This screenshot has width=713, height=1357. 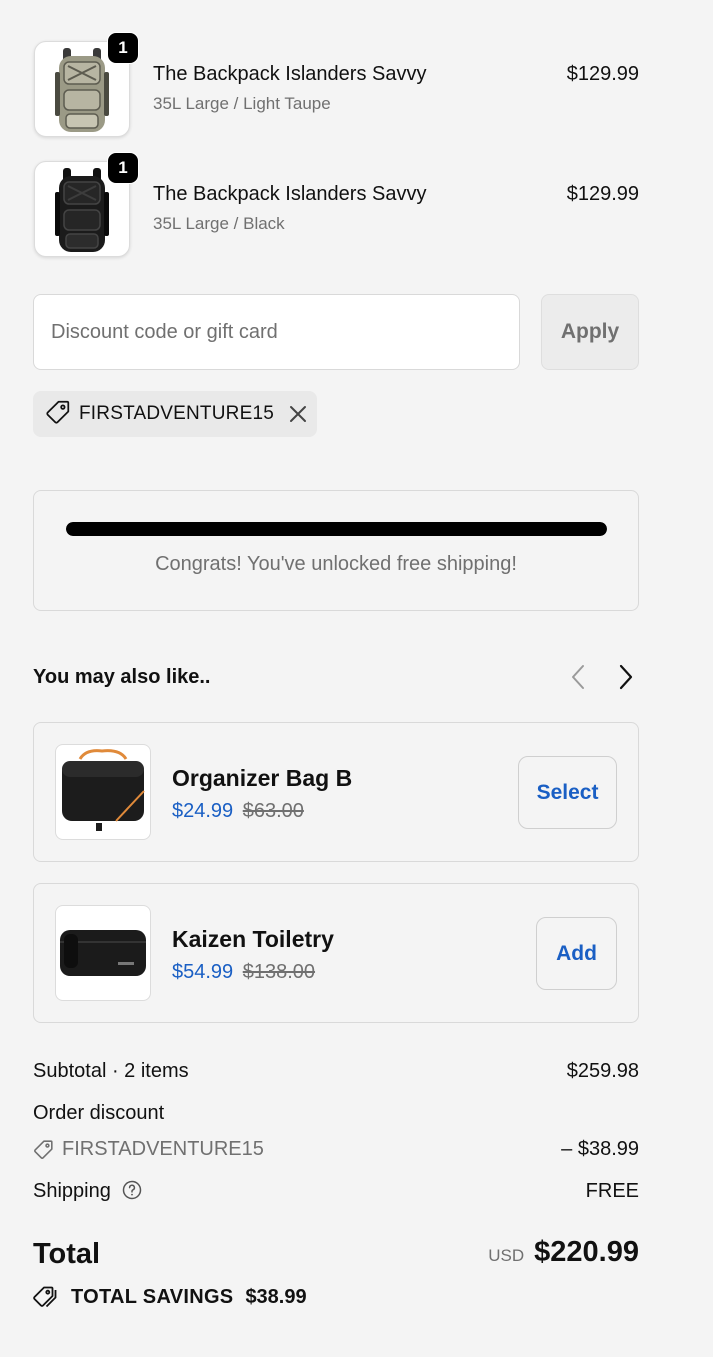 What do you see at coordinates (336, 1113) in the screenshot?
I see `order-discount-row: Order discount` at bounding box center [336, 1113].